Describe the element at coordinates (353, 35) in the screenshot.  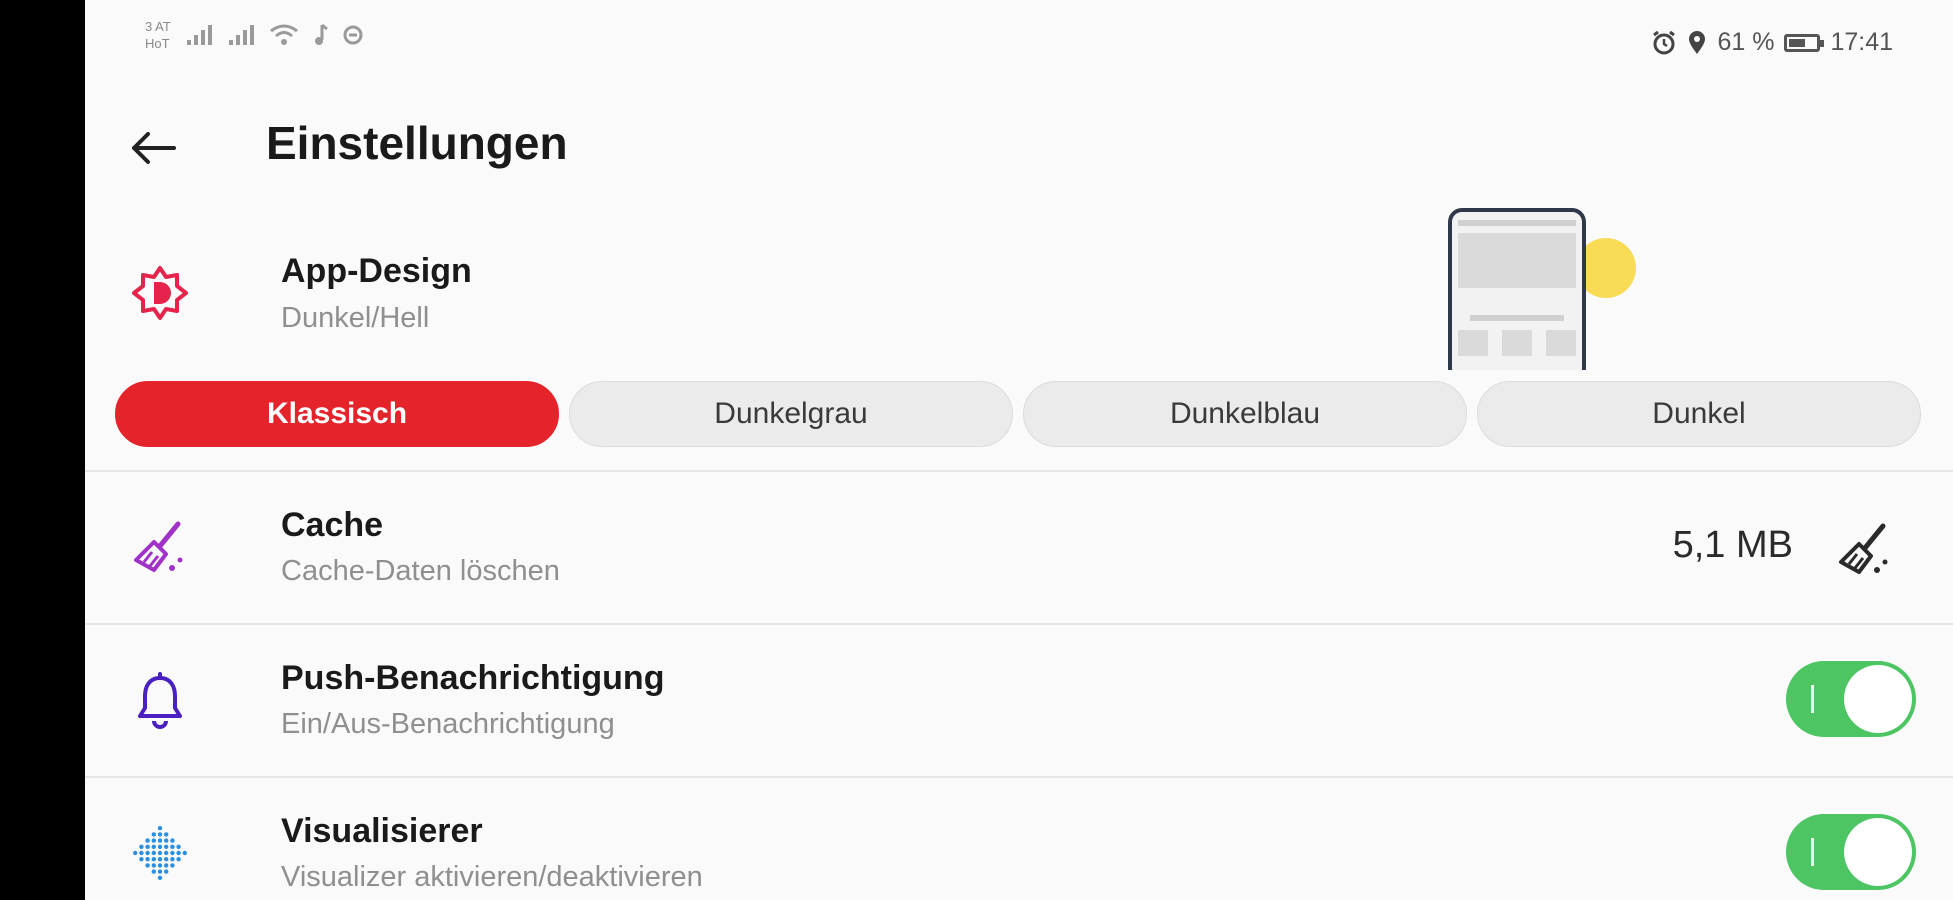
I see `vpn-icon` at that location.